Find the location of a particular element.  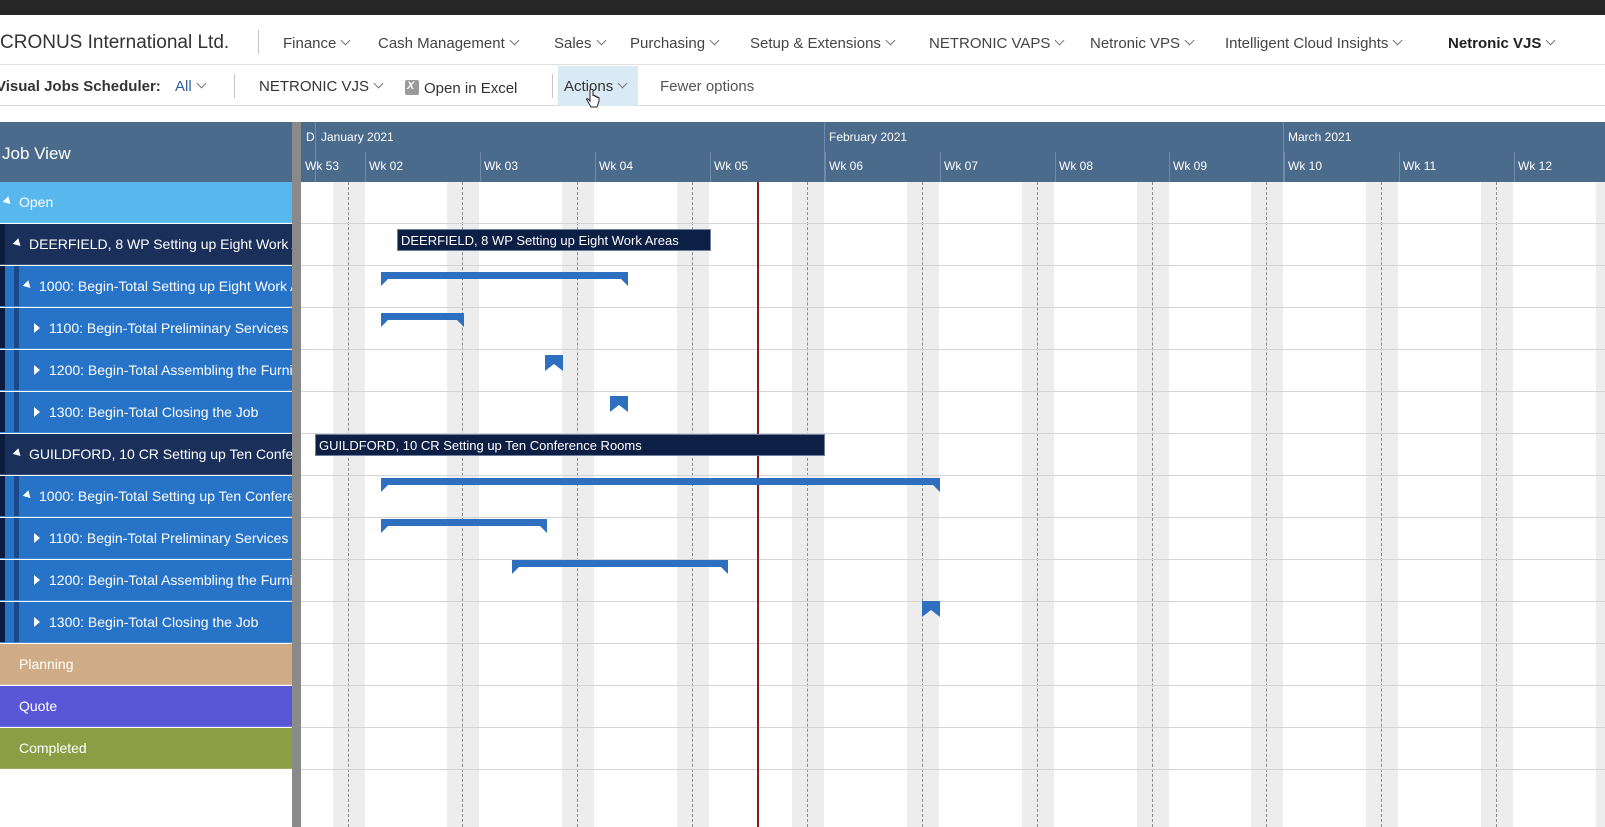

tree-row: Quote is located at coordinates (146, 706).